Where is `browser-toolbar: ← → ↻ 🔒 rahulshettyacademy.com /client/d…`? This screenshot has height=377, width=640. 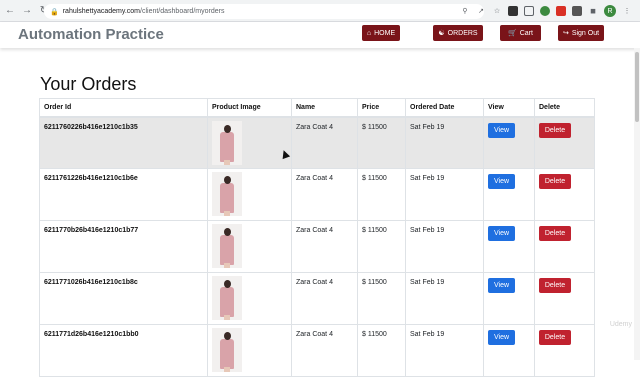 browser-toolbar: ← → ↻ 🔒 rahulshettyacademy.com /client/d… is located at coordinates (320, 11).